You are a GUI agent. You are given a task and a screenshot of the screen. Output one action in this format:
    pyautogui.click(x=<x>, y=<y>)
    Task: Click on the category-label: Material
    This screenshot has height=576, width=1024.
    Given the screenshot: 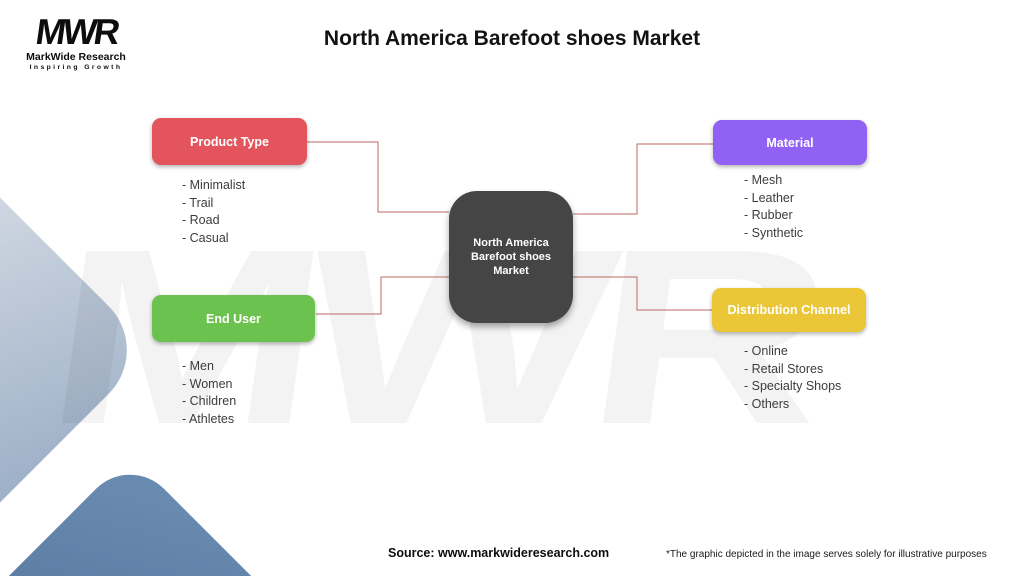 What is the action you would take?
    pyautogui.click(x=790, y=142)
    